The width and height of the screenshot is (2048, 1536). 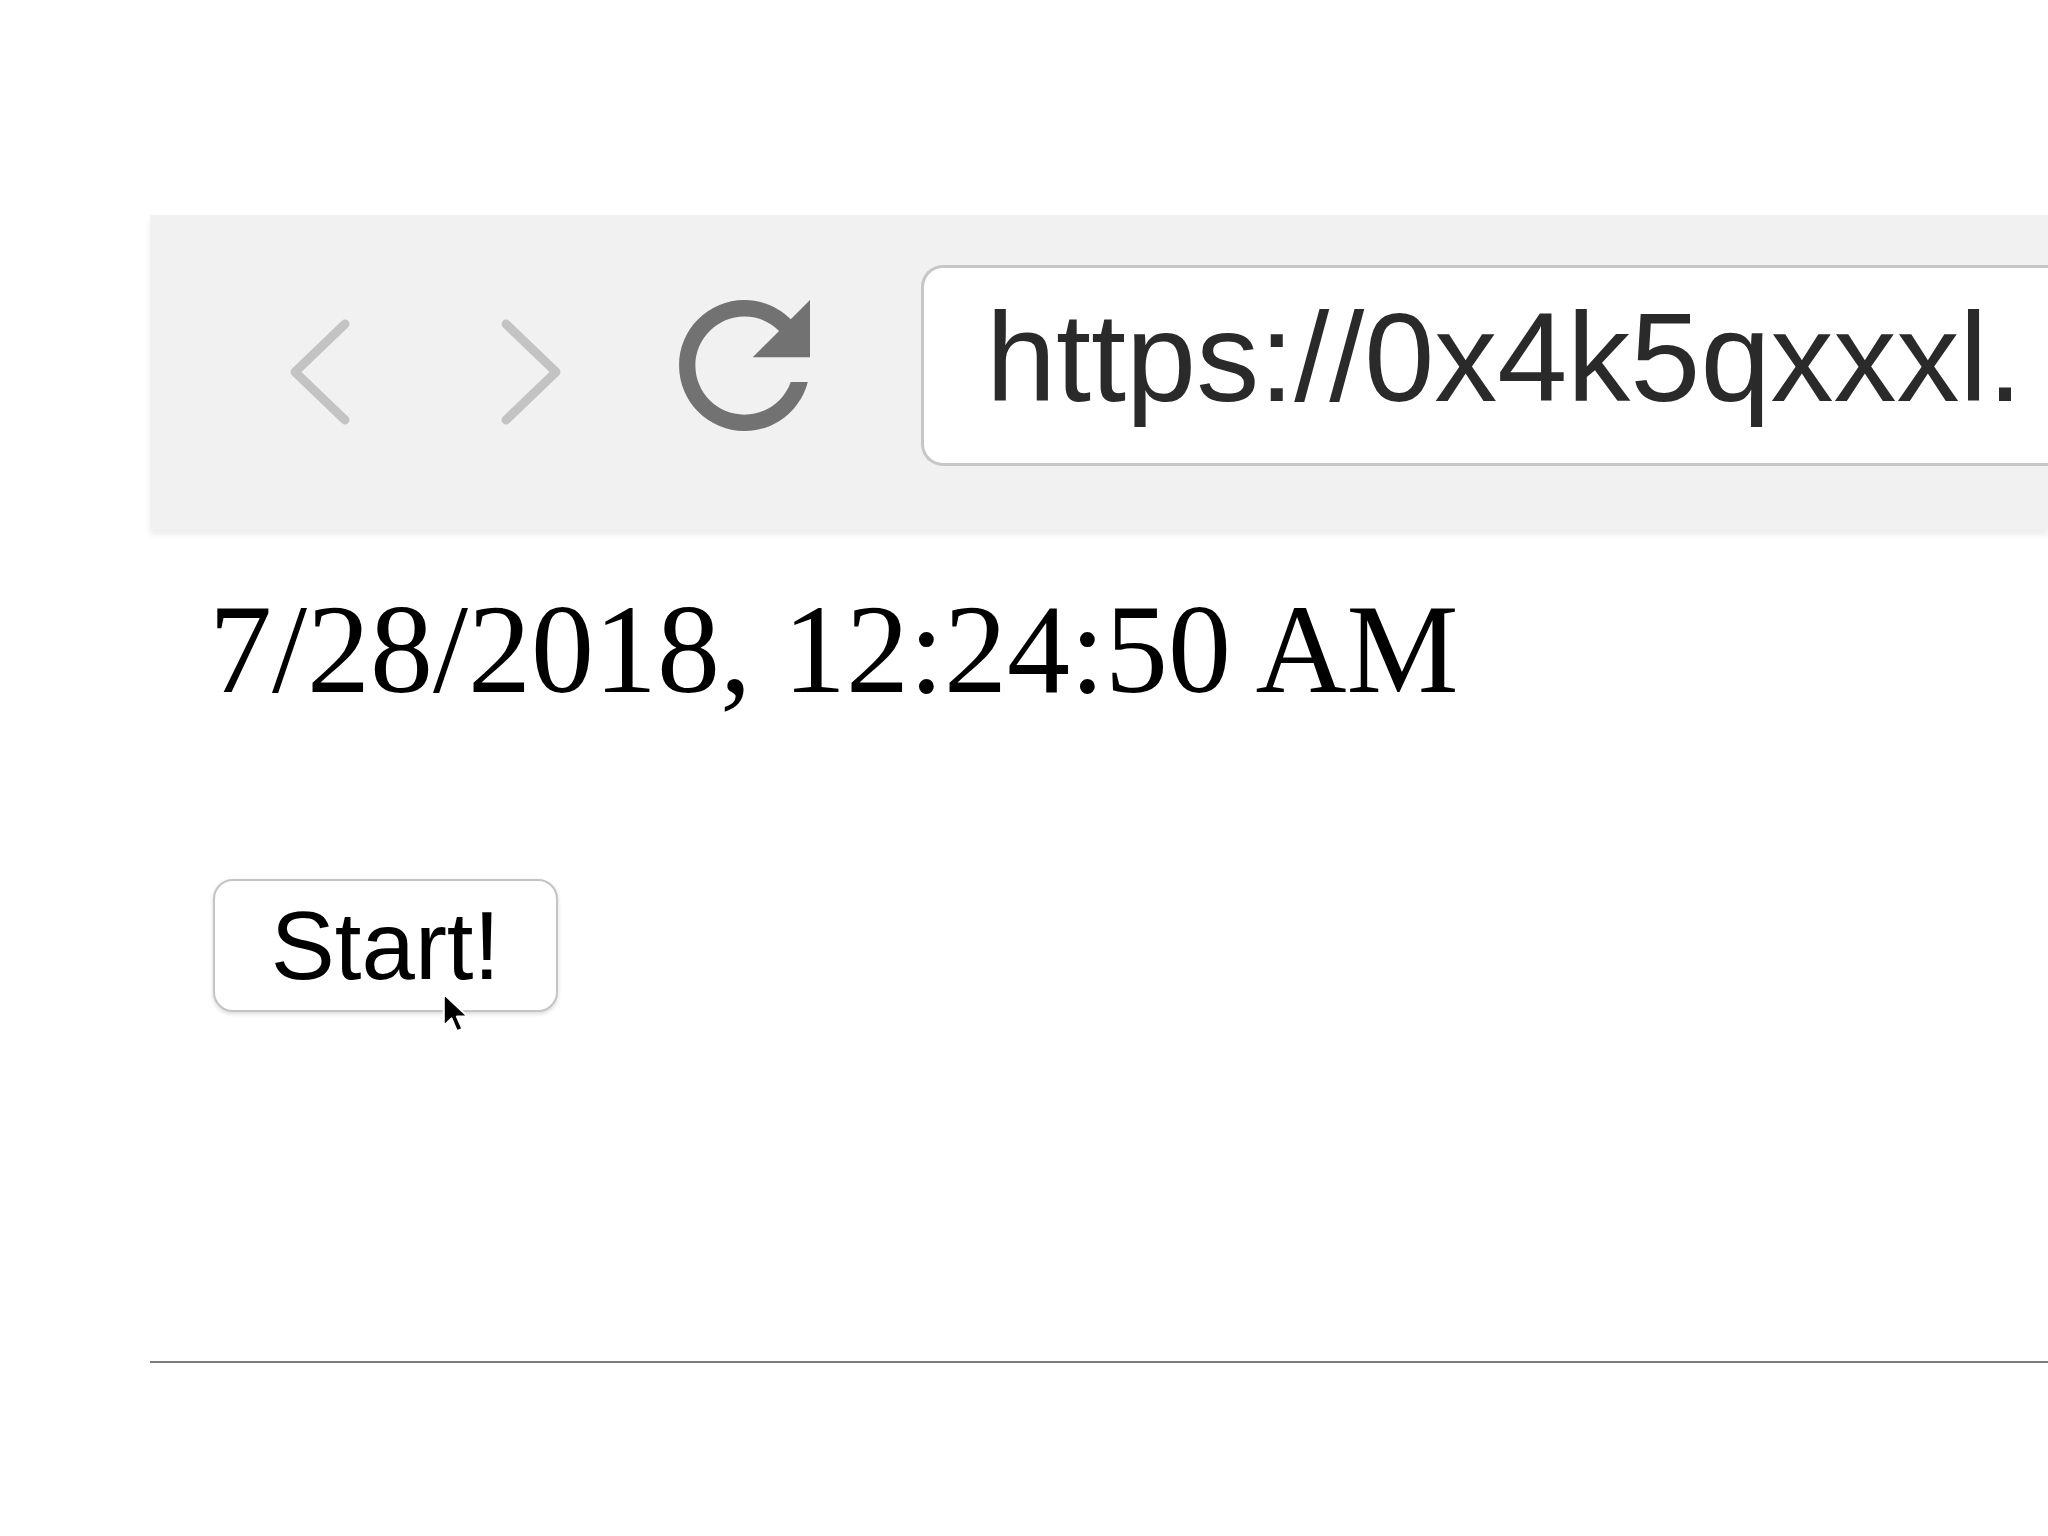 What do you see at coordinates (834, 650) in the screenshot?
I see `date-time-text: 7/28/2018, 12:24:50 AM` at bounding box center [834, 650].